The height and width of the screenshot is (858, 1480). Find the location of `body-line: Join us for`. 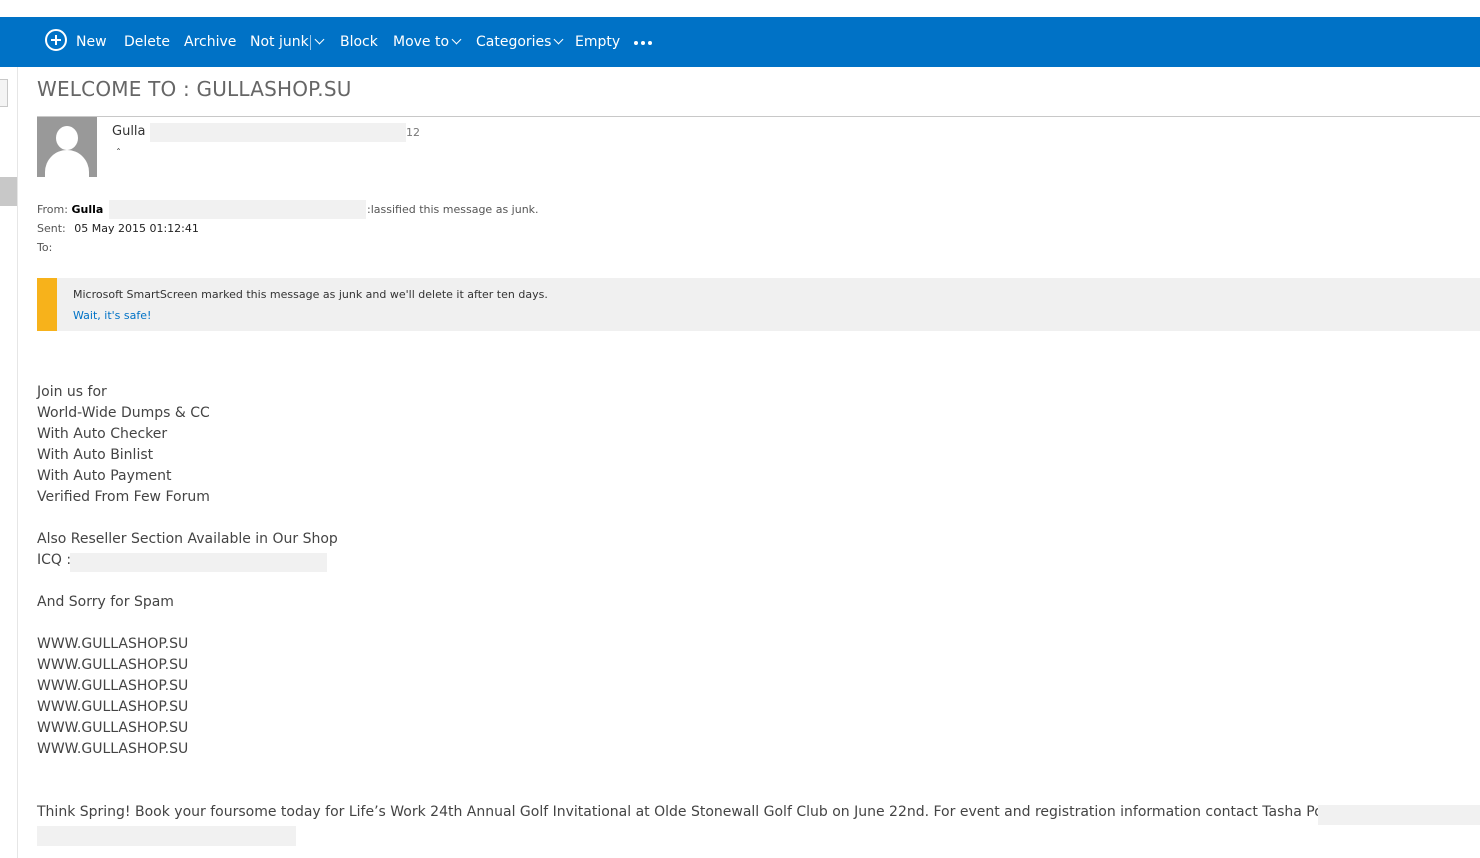

body-line: Join us for is located at coordinates (72, 392).